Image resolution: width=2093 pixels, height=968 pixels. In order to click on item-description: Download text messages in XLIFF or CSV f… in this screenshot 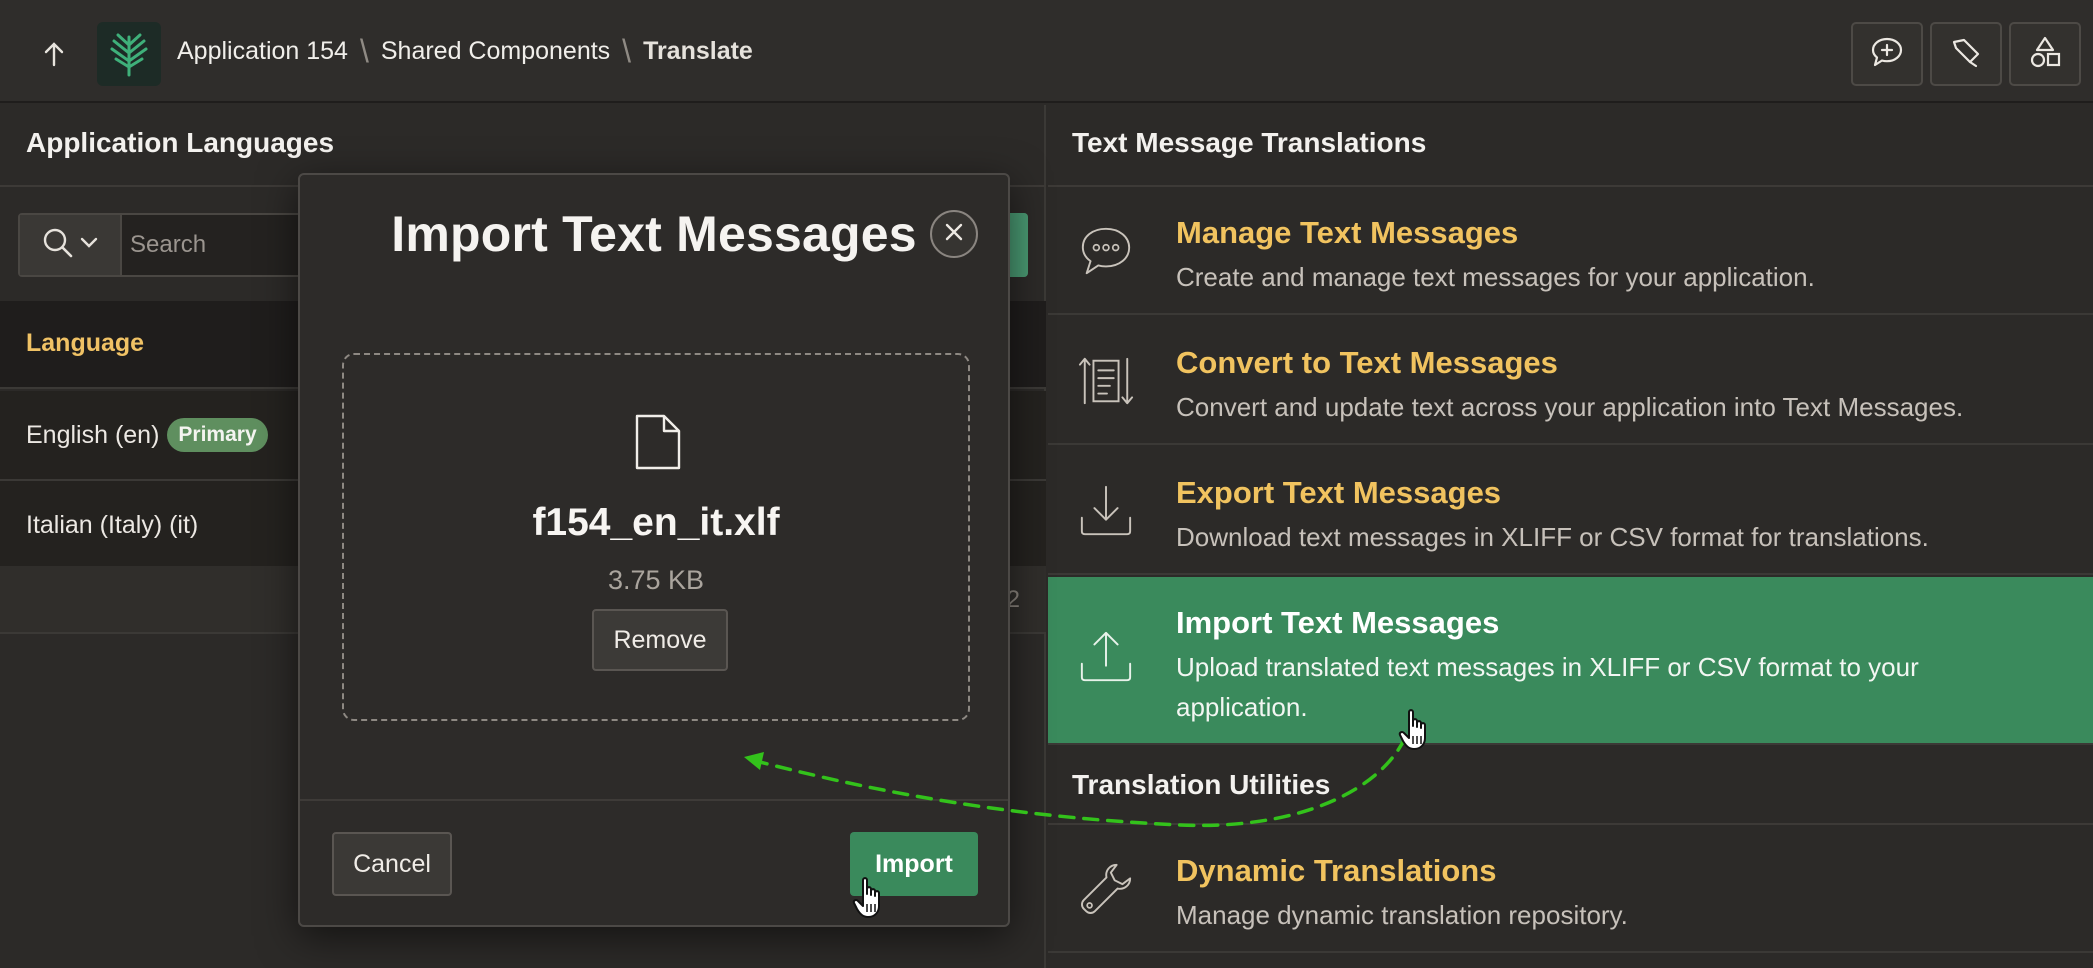, I will do `click(1552, 537)`.